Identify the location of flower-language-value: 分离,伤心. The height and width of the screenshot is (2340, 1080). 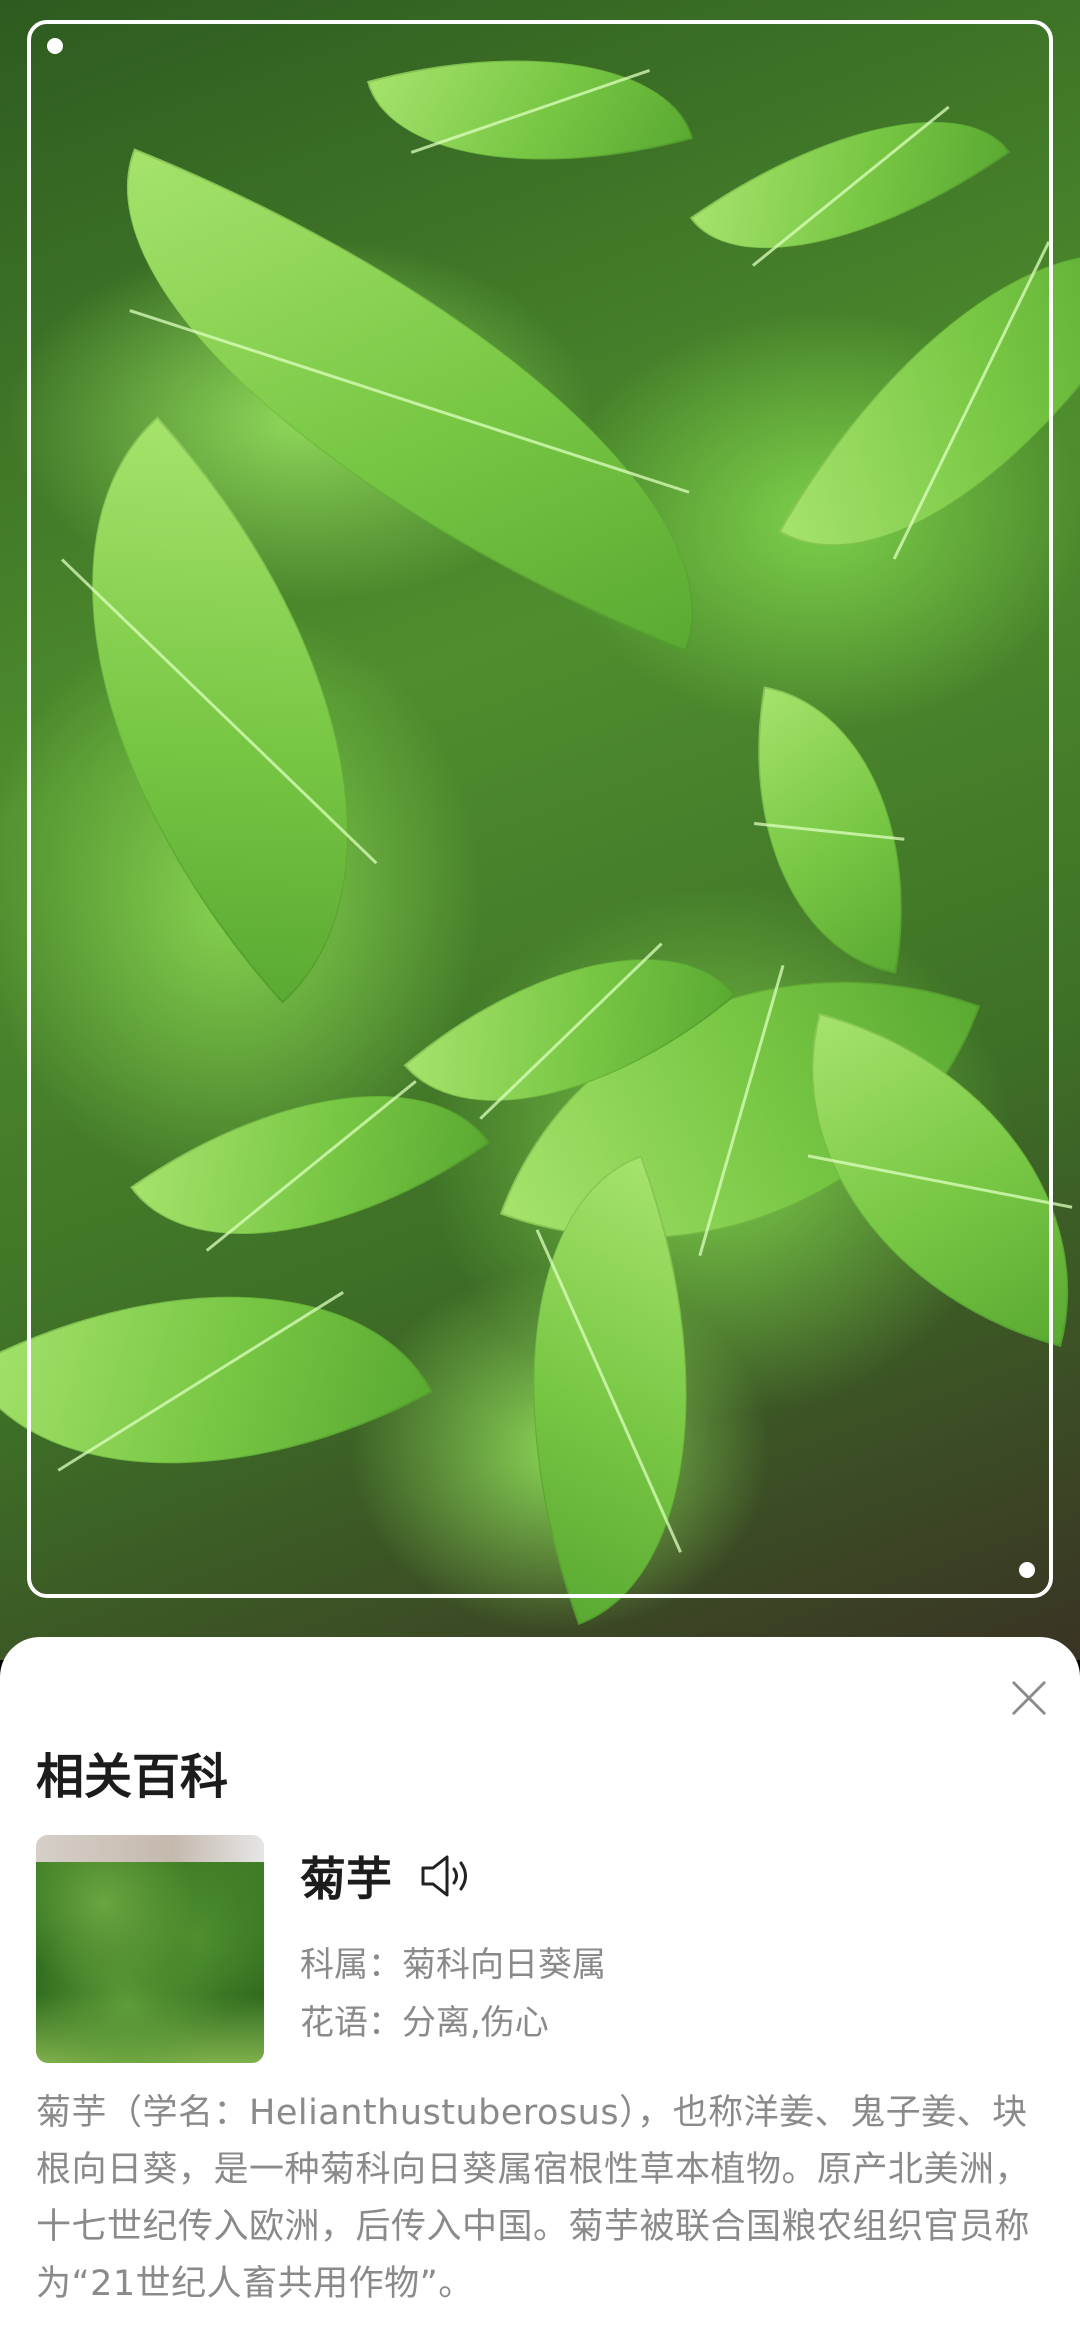
(475, 2023).